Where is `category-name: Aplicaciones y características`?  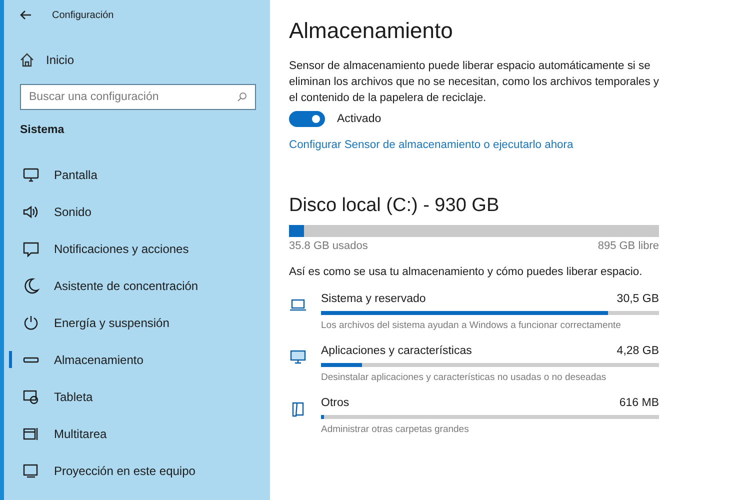 category-name: Aplicaciones y características is located at coordinates (396, 351).